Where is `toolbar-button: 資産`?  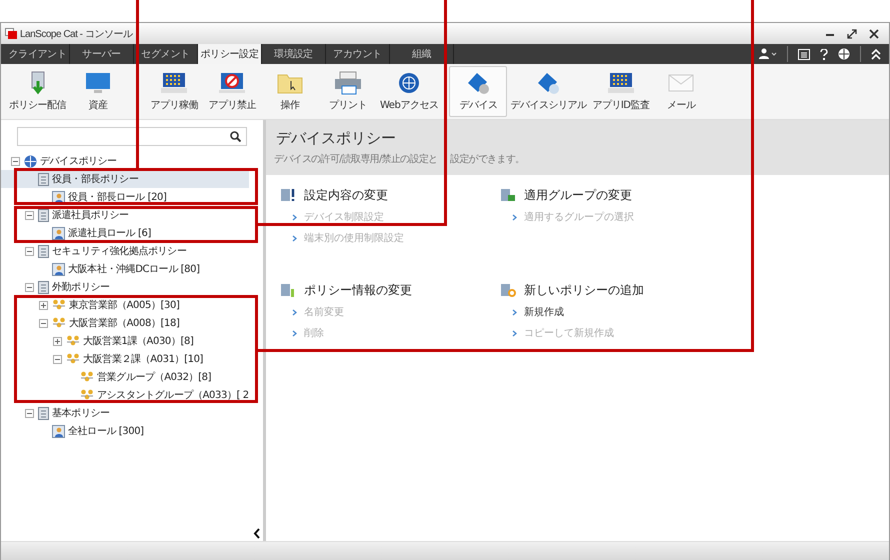 toolbar-button: 資産 is located at coordinates (98, 91).